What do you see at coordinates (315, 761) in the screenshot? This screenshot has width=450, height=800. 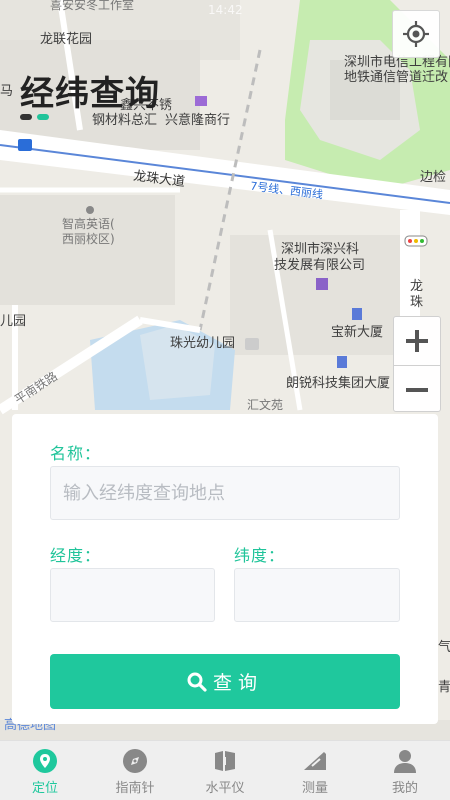 I see `ruler-icon` at bounding box center [315, 761].